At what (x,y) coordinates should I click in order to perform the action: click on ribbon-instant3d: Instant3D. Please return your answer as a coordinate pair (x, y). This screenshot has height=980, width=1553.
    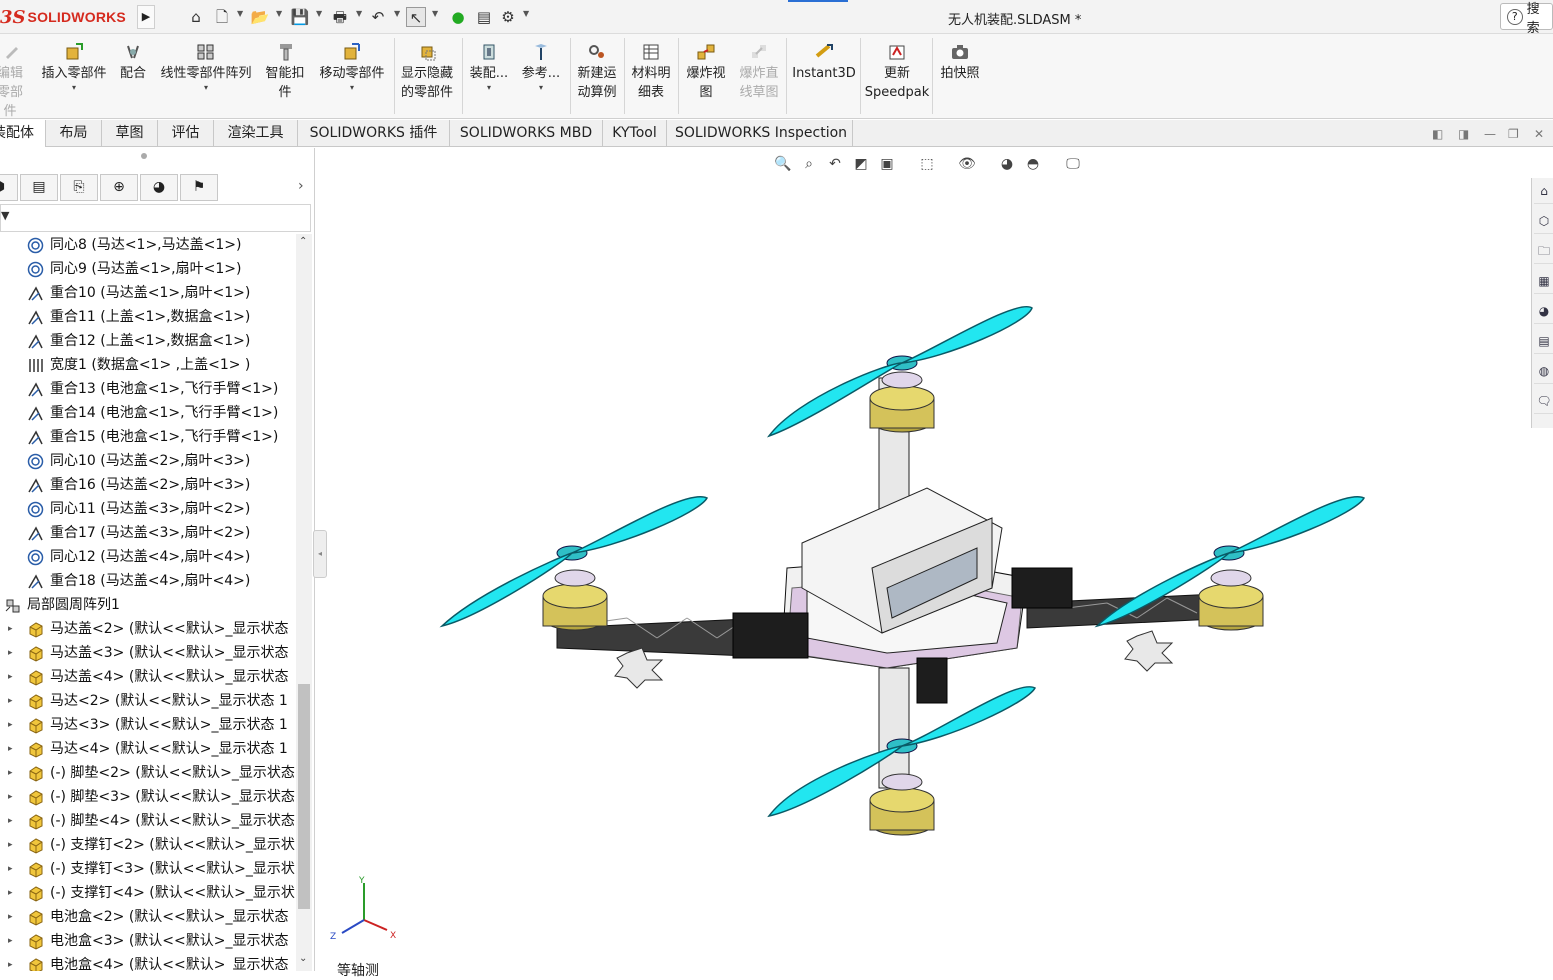
    Looking at the image, I should click on (824, 62).